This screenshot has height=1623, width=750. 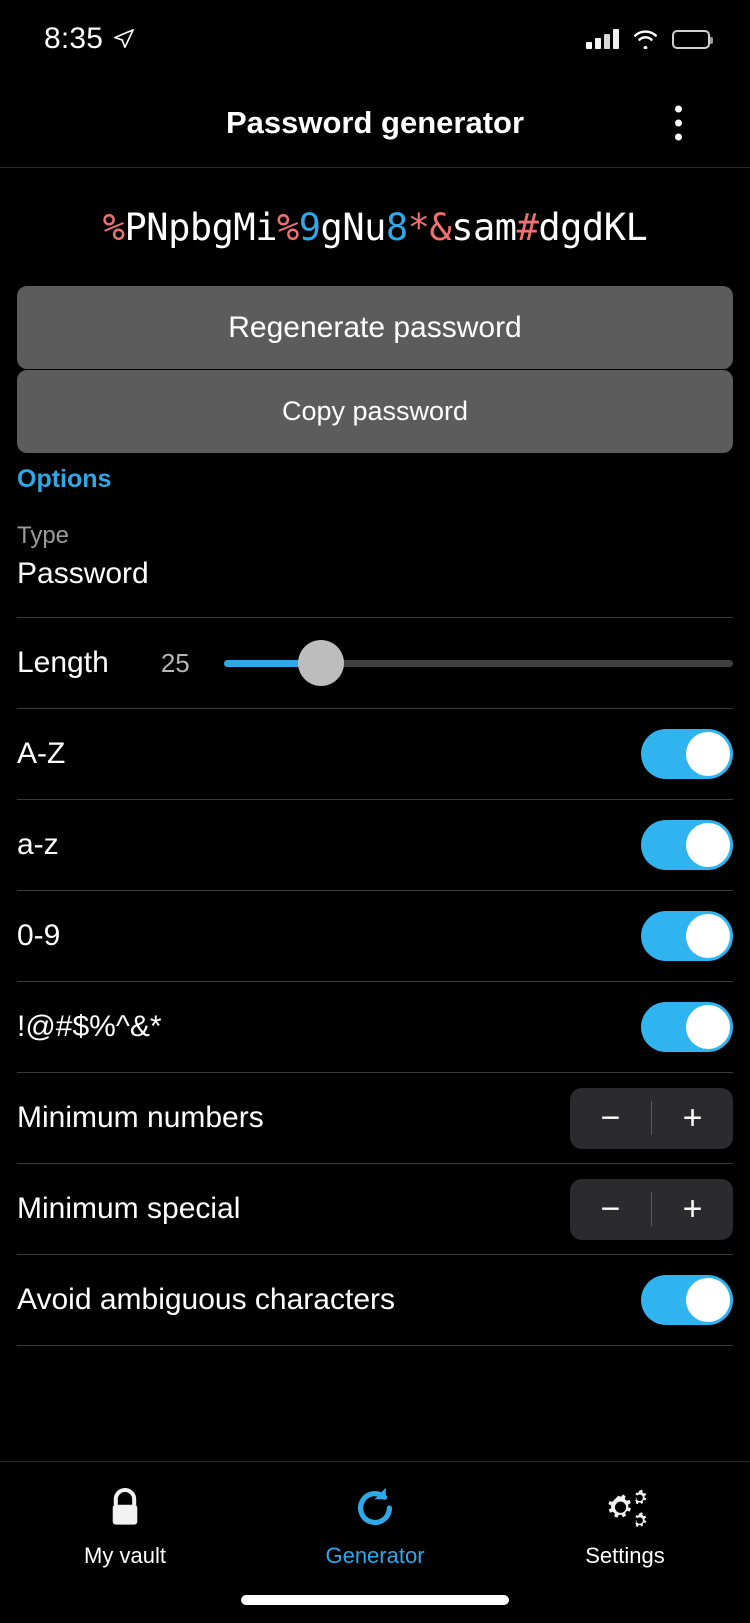 I want to click on password-char: u, so click(x=375, y=227).